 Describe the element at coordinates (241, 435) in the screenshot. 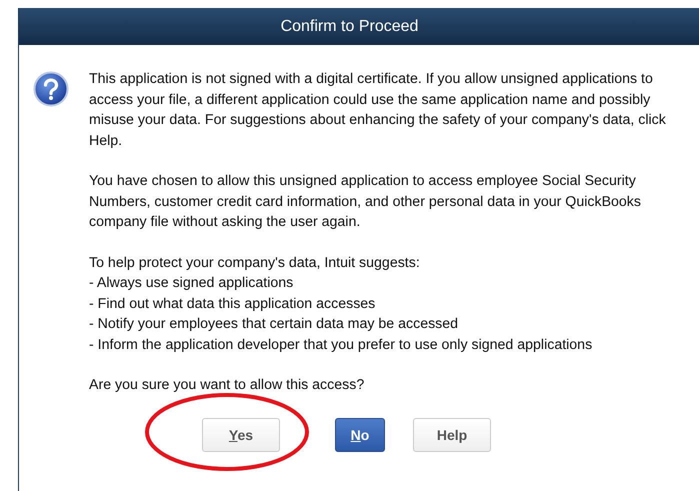

I see `yes-button: Yes` at that location.